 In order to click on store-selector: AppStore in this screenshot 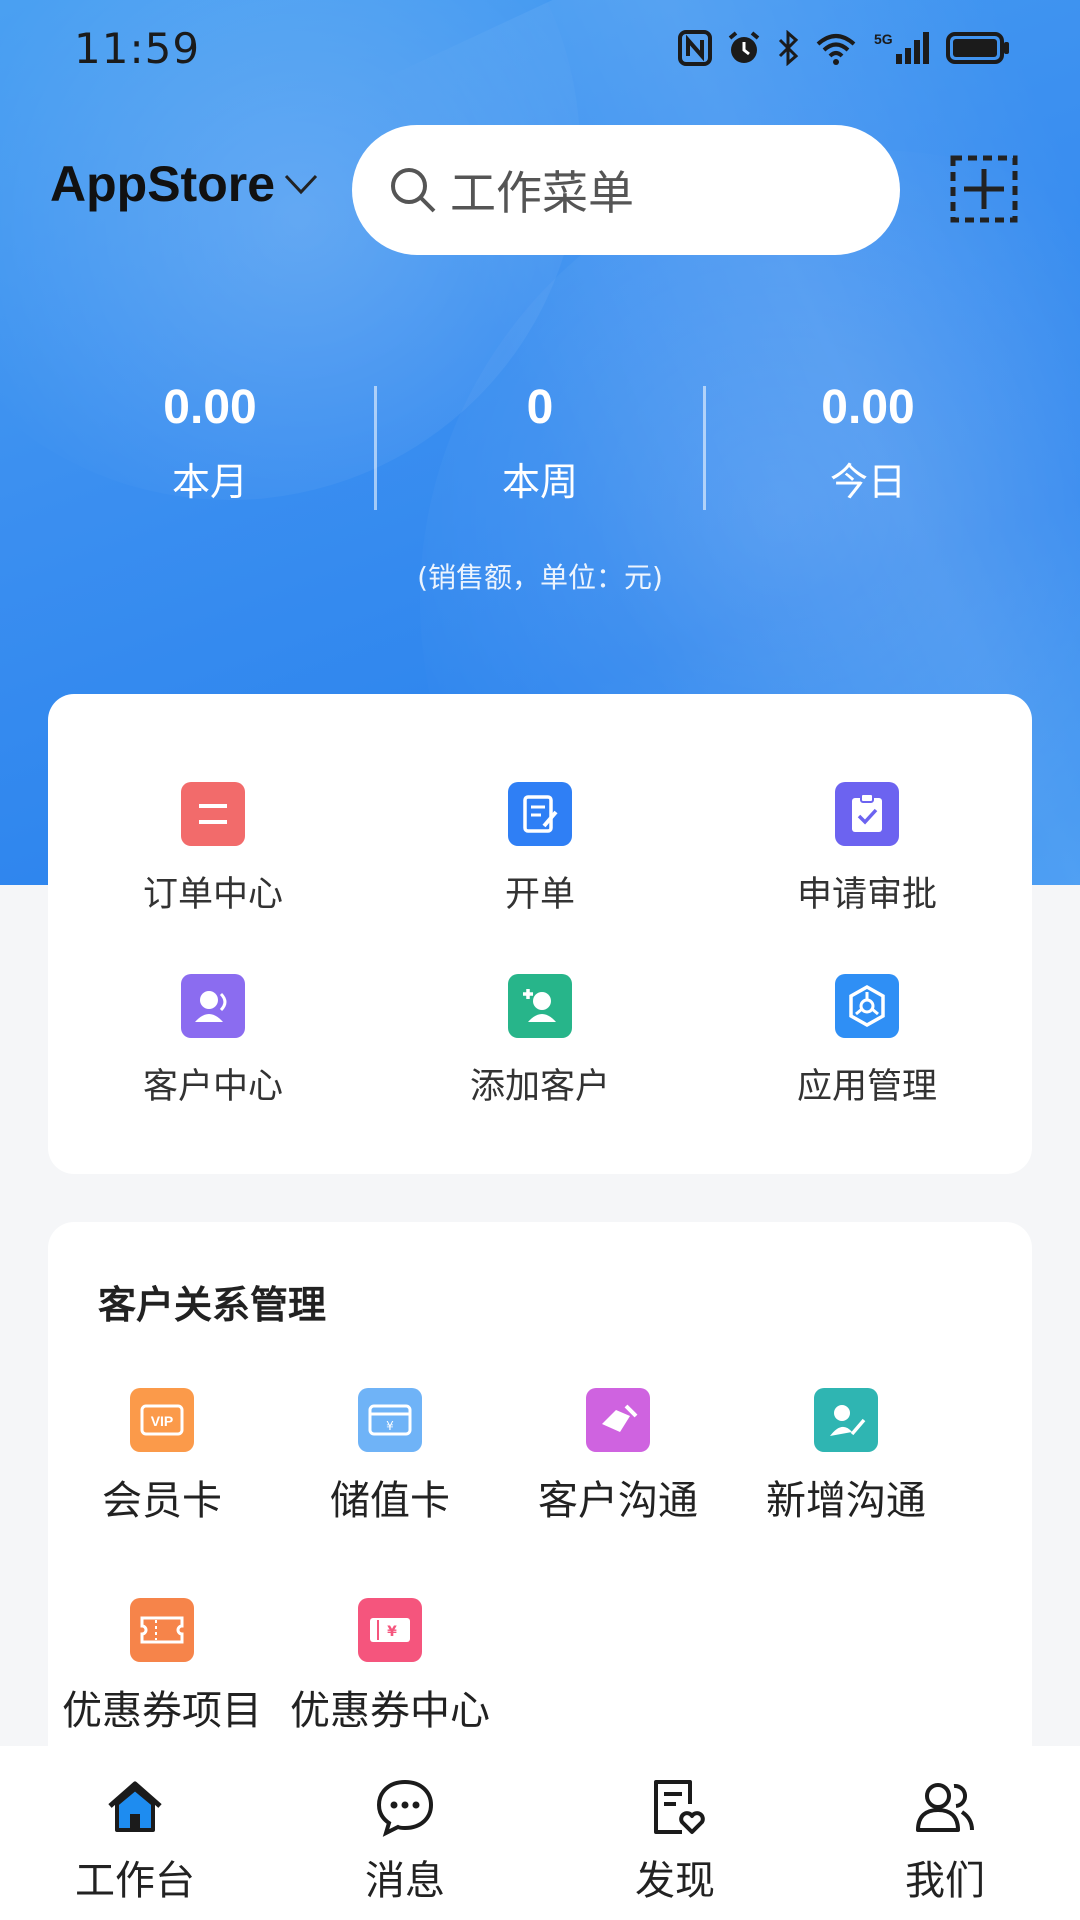, I will do `click(184, 184)`.